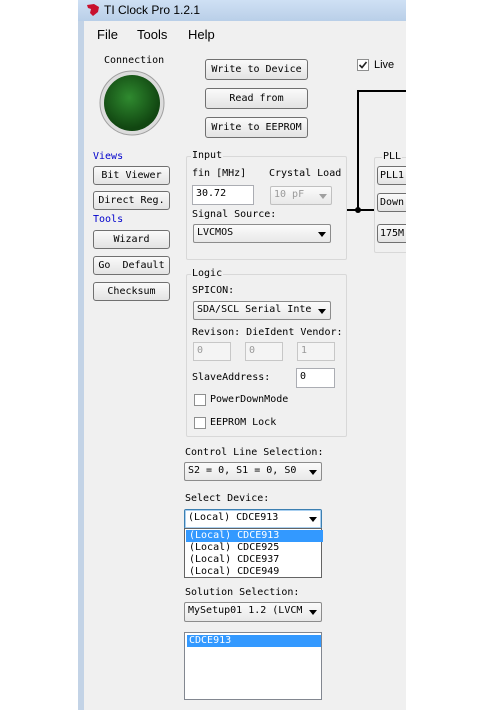  I want to click on checksum-button: Checksum, so click(131, 291).